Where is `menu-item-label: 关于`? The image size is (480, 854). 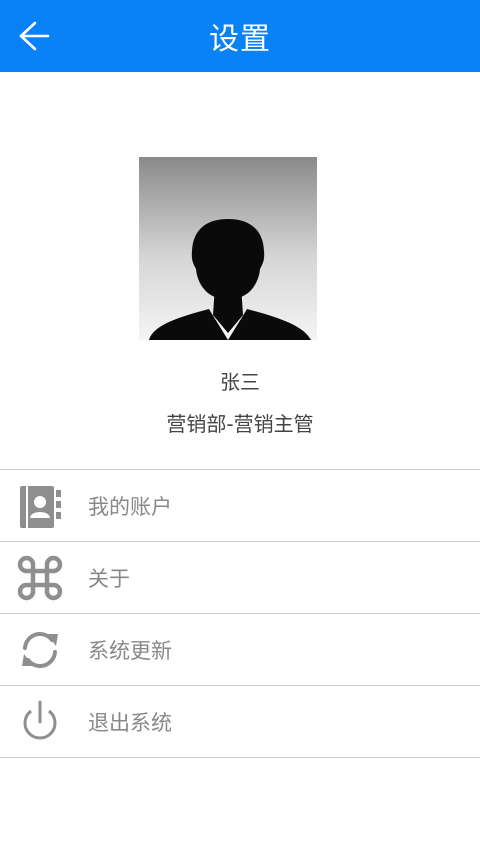 menu-item-label: 关于 is located at coordinates (109, 579).